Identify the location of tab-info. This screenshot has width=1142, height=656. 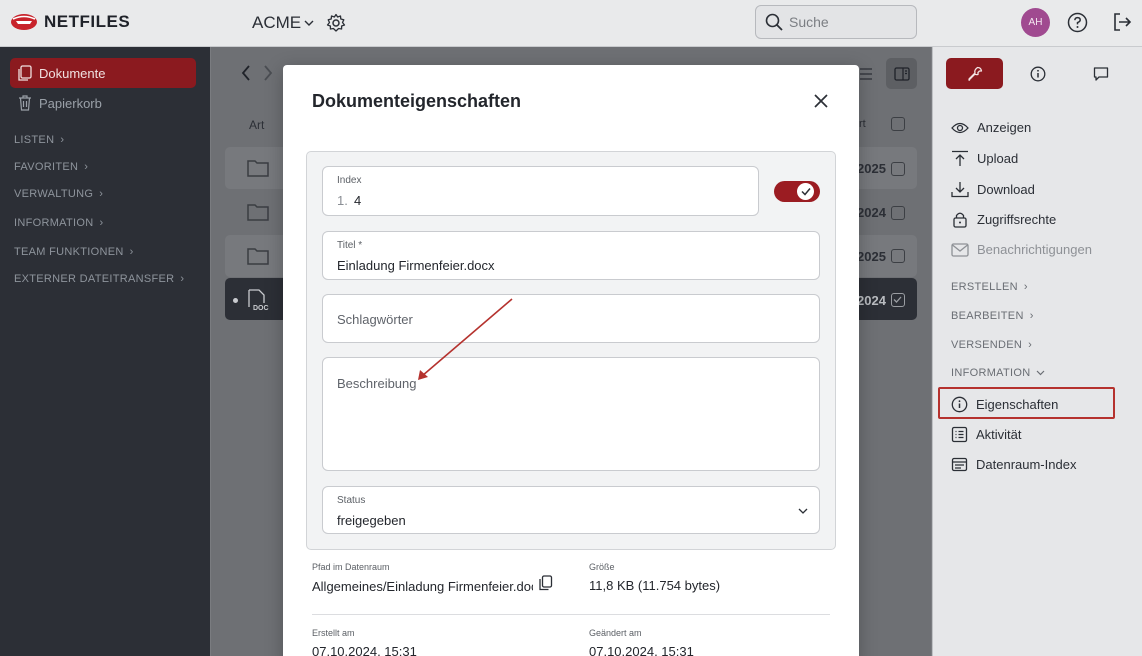
(1037, 73).